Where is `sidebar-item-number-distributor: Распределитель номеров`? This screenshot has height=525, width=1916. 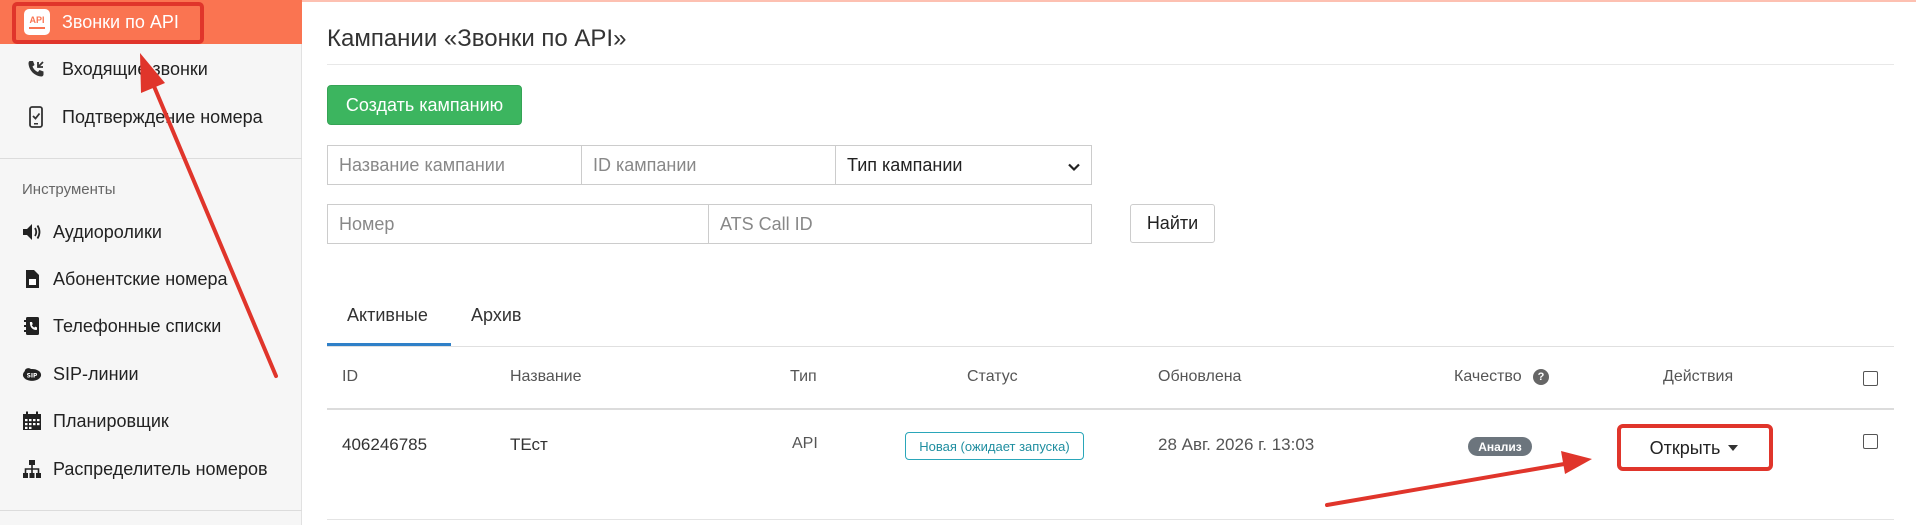
sidebar-item-number-distributor: Распределитель номеров is located at coordinates (151, 469).